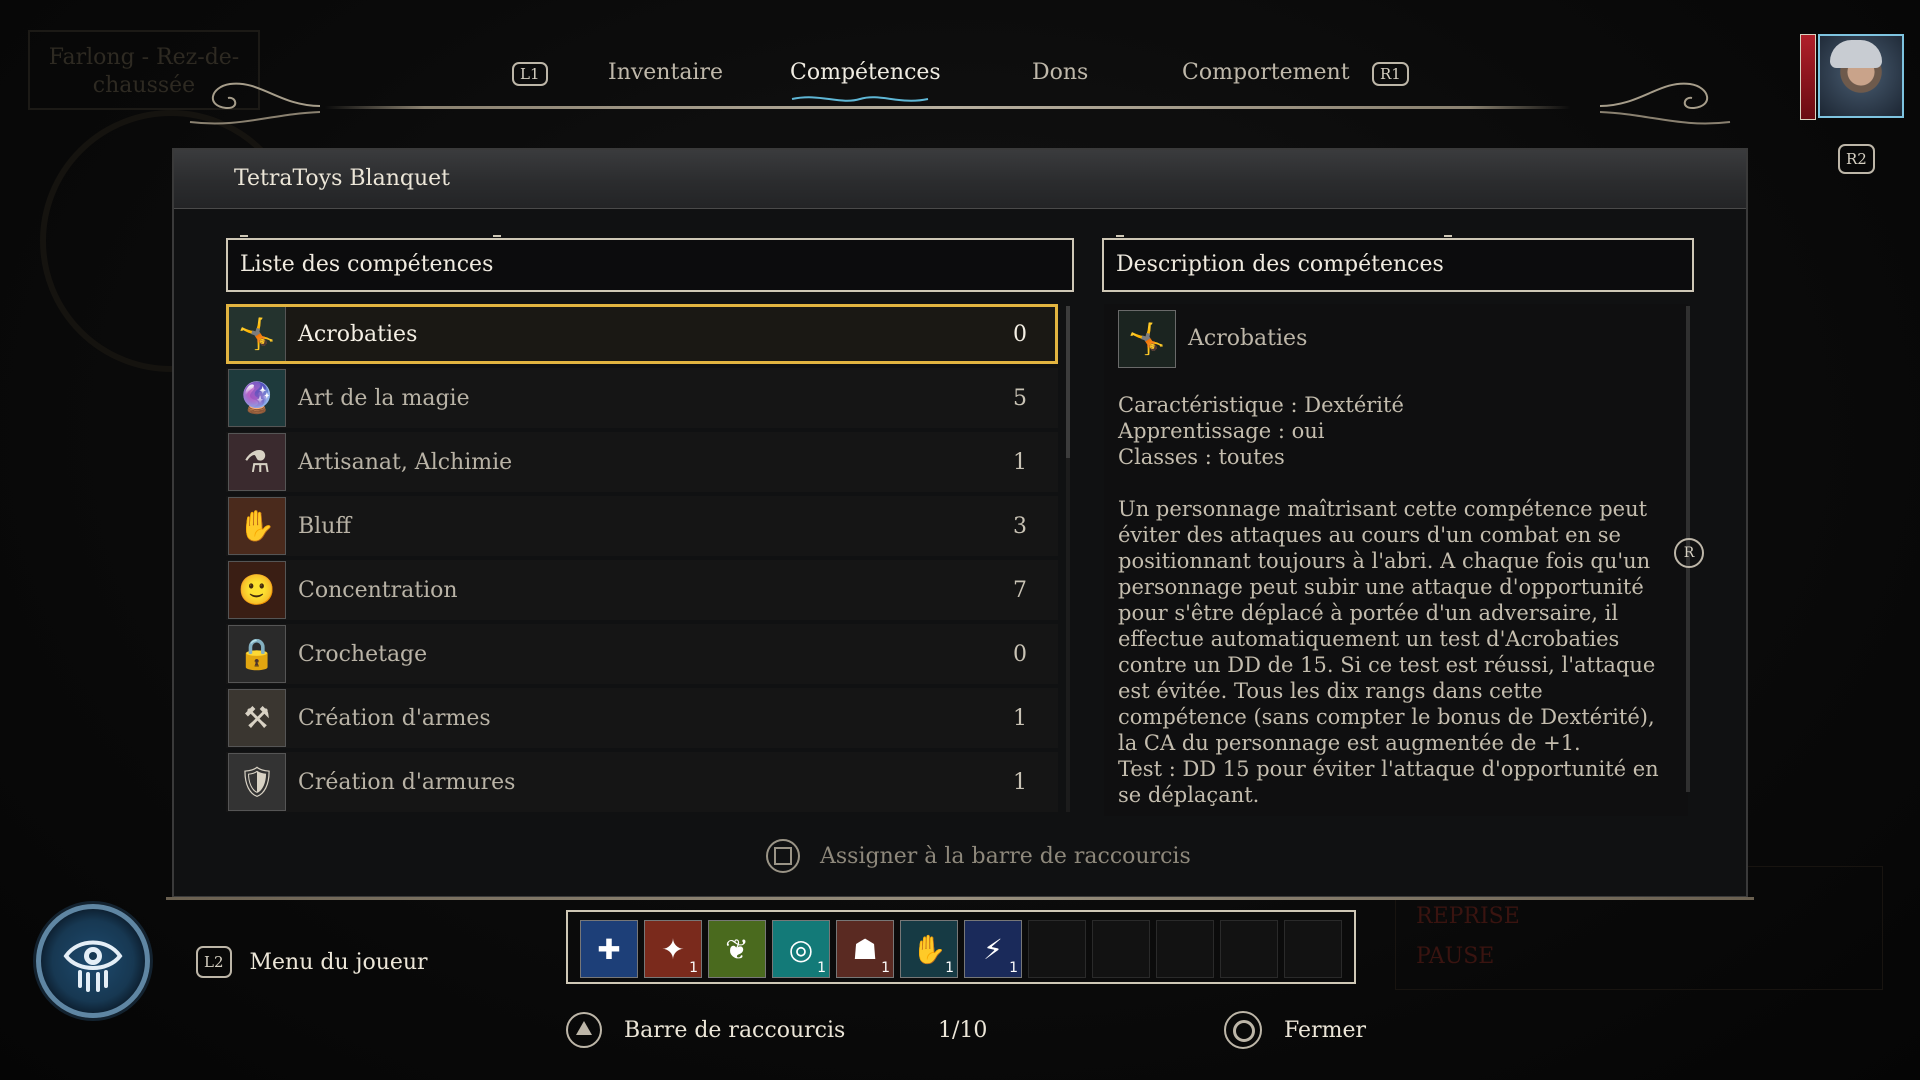  Describe the element at coordinates (642, 718) in the screenshot. I see `skill-row: ⚒ Création d'armes 1` at that location.